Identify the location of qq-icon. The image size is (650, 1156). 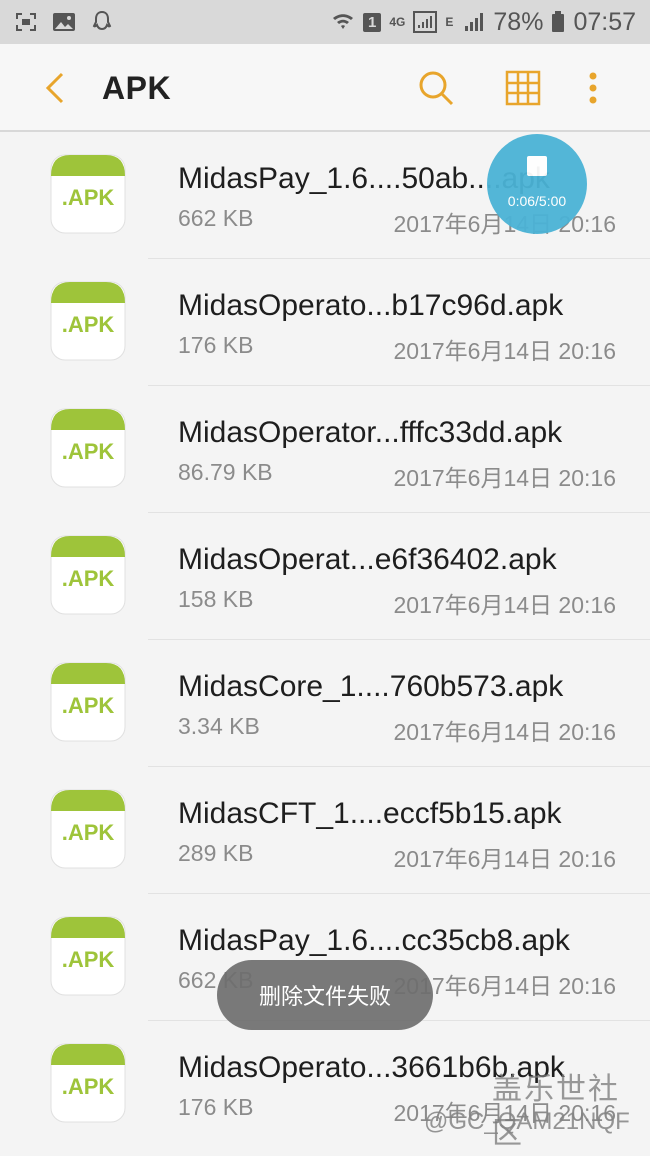
(102, 21).